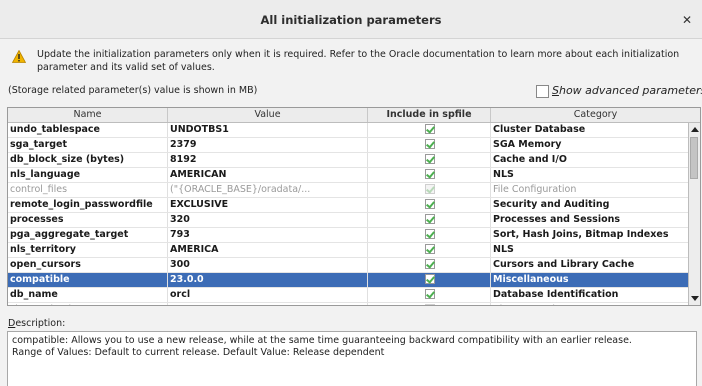 Image resolution: width=702 pixels, height=386 pixels. What do you see at coordinates (590, 235) in the screenshot?
I see `cell-category: Sort, Hash Joins, Bitmap Indexes` at bounding box center [590, 235].